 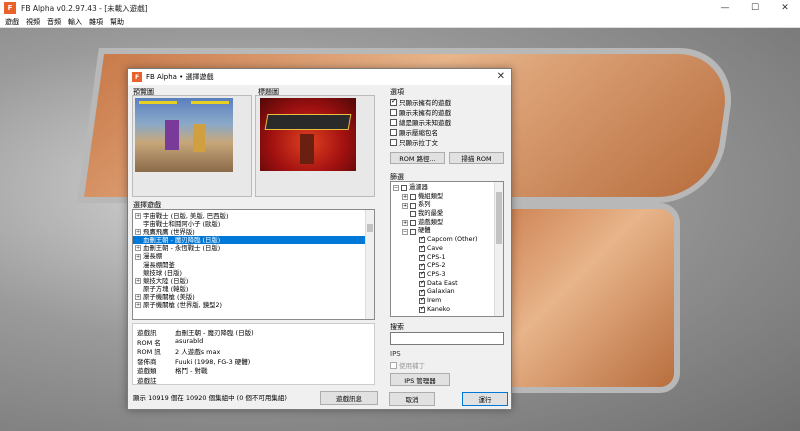 What do you see at coordinates (249, 289) in the screenshot?
I see `game-list-item: 原子方塊 (韓版)` at bounding box center [249, 289].